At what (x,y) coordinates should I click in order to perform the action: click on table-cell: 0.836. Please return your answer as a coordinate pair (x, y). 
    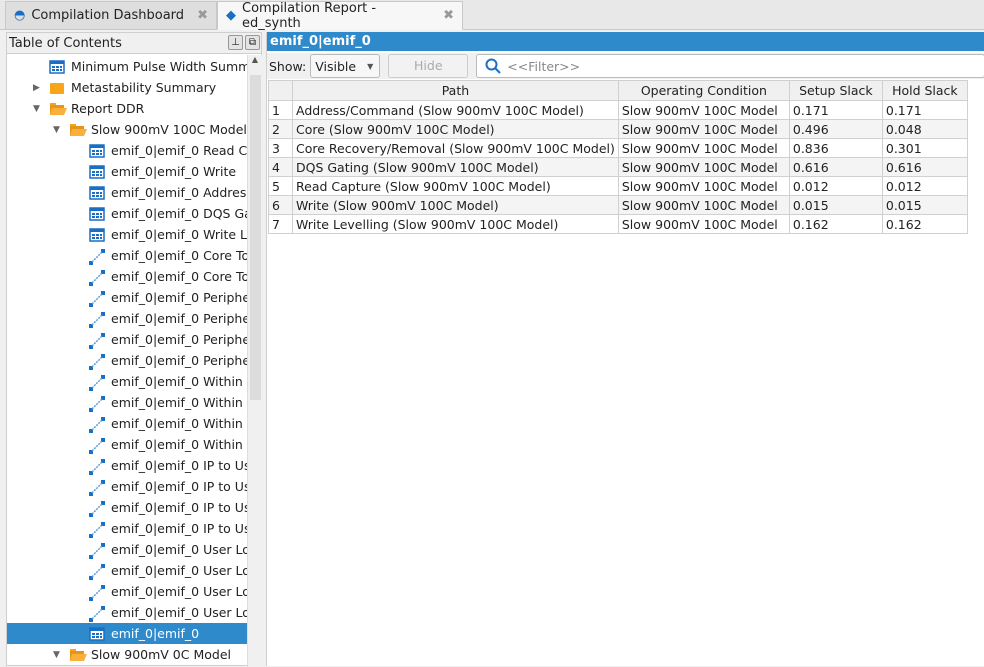
    Looking at the image, I should click on (835, 148).